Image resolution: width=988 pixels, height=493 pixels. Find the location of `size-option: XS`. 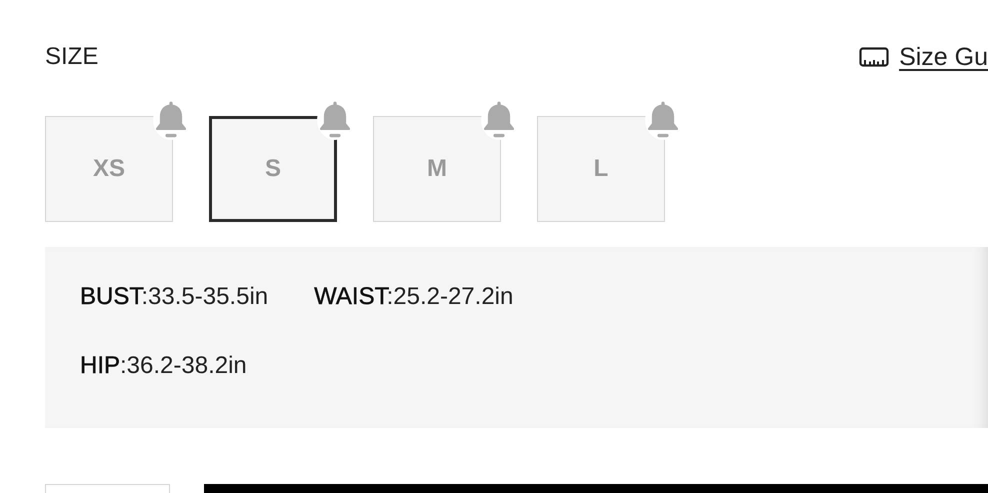

size-option: XS is located at coordinates (109, 169).